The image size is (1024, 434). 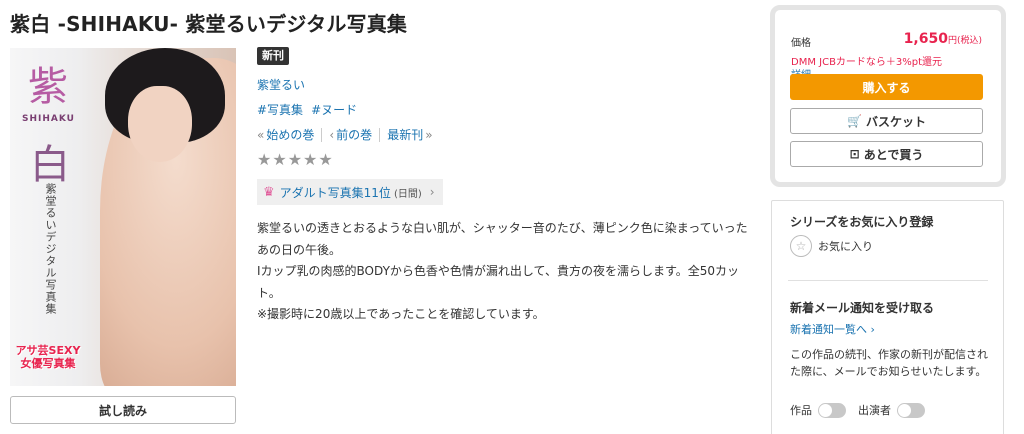 I want to click on buy-later-button: ⊡ あとで買う, so click(x=886, y=154).